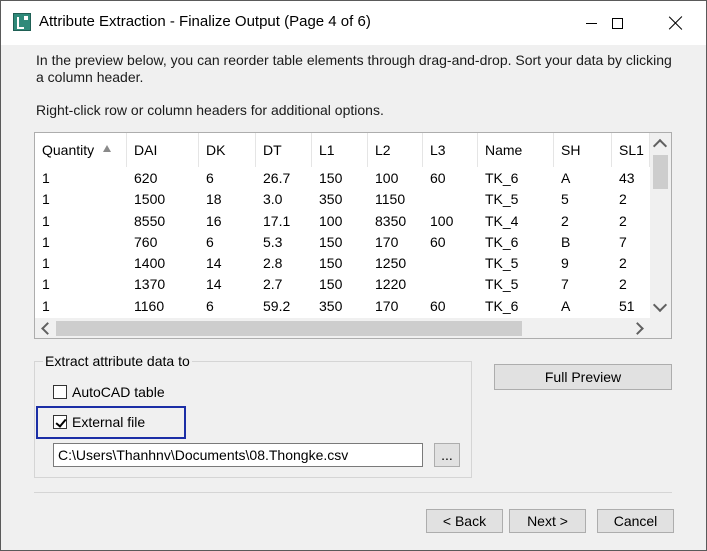 The image size is (707, 551). What do you see at coordinates (111, 422) in the screenshot?
I see `external-file-highlight` at bounding box center [111, 422].